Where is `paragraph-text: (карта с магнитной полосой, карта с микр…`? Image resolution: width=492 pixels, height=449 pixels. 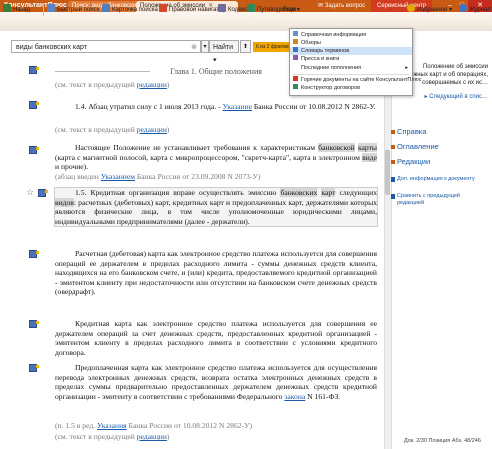
paragraph-text: (карта с магнитной полосой, карта с микр… is located at coordinates (209, 157).